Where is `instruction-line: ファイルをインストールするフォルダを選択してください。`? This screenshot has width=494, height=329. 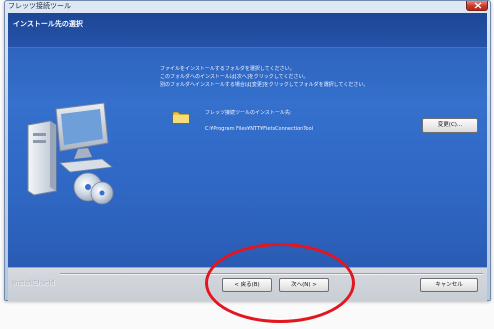
instruction-line: ファイルをインストールするフォルダを選択してください。 is located at coordinates (227, 69).